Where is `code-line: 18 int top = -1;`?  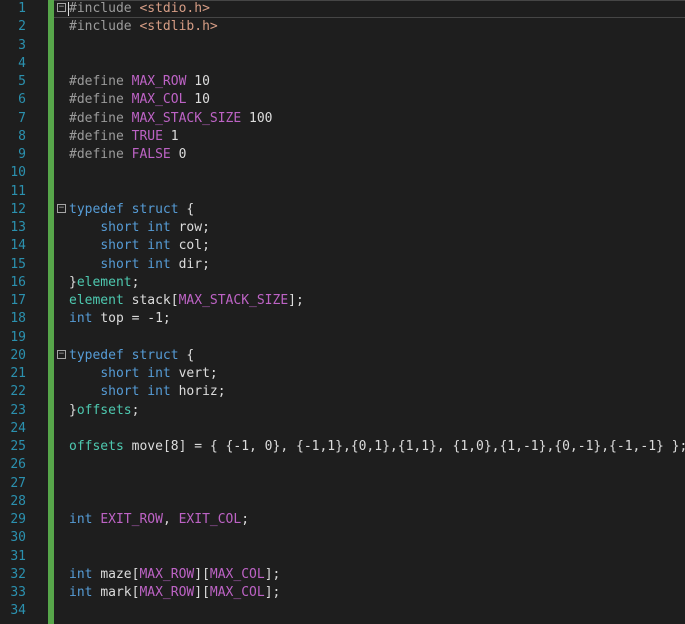
code-line: 18 int top = -1; is located at coordinates (342, 319).